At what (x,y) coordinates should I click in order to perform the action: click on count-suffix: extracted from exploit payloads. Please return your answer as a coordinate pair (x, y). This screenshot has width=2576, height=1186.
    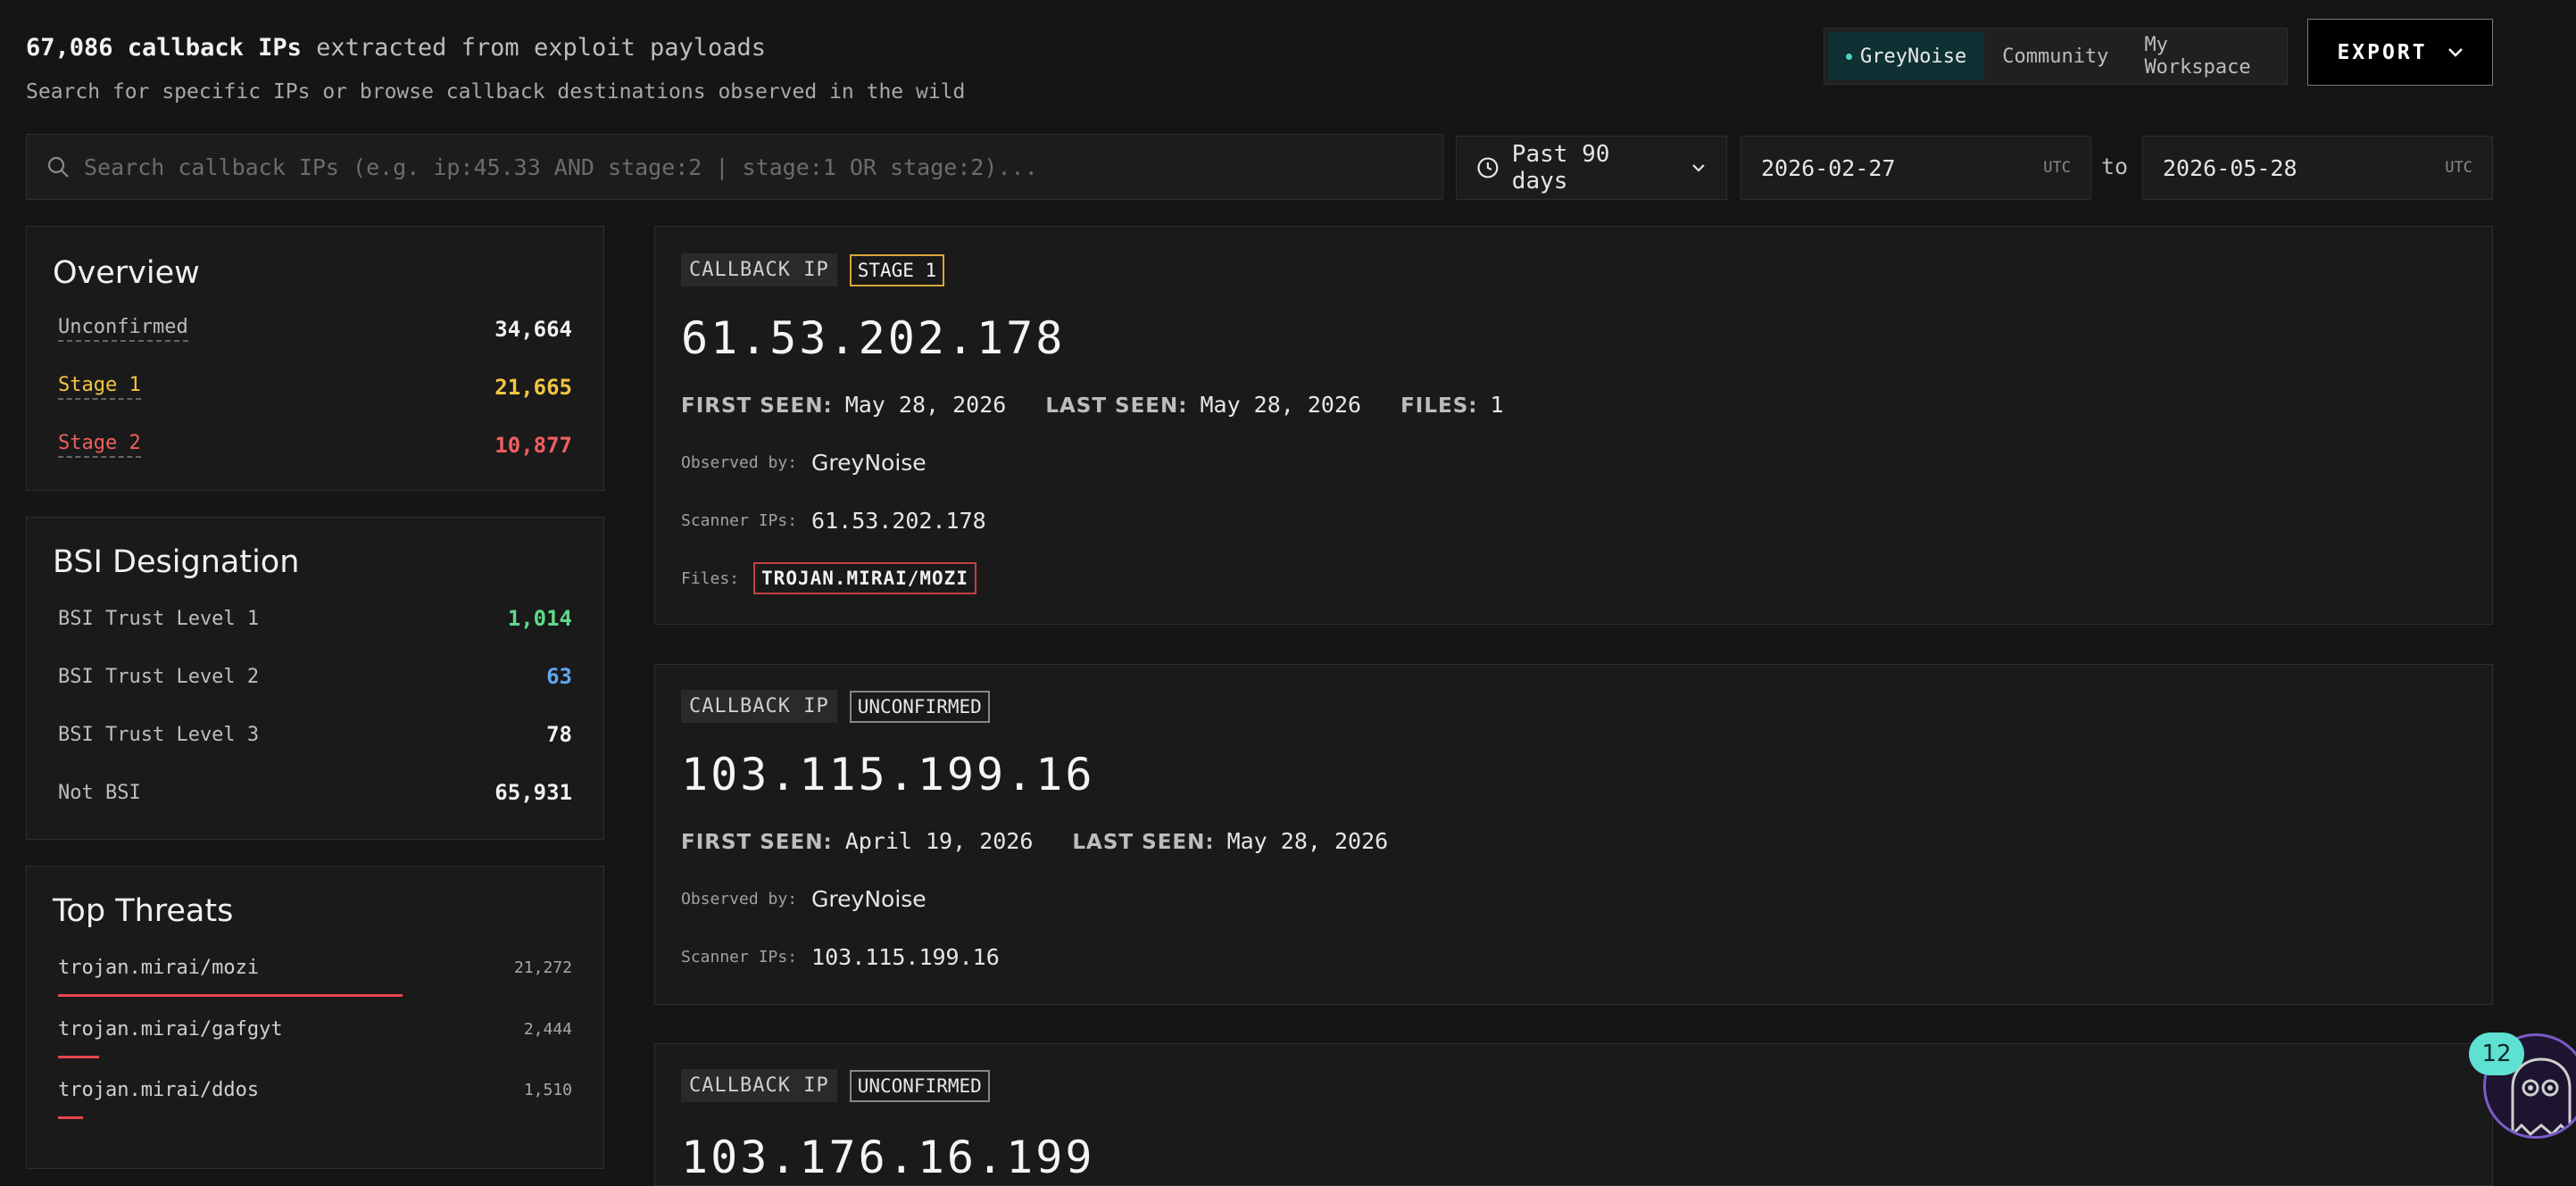
    Looking at the image, I should click on (534, 48).